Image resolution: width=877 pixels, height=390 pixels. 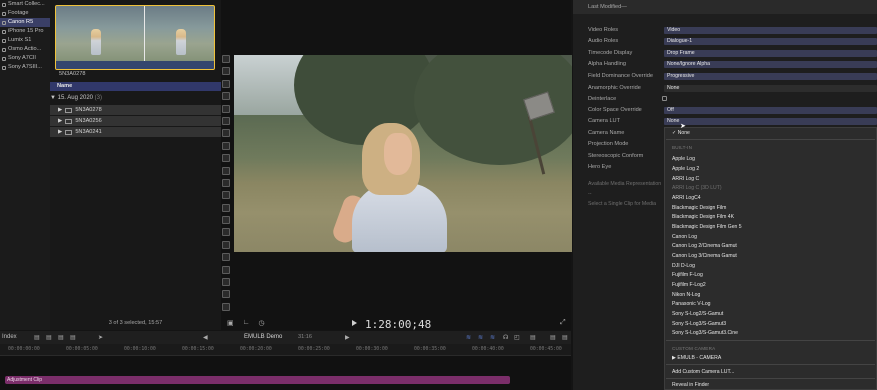 I want to click on list-column-header-name: Name, so click(x=135, y=86).